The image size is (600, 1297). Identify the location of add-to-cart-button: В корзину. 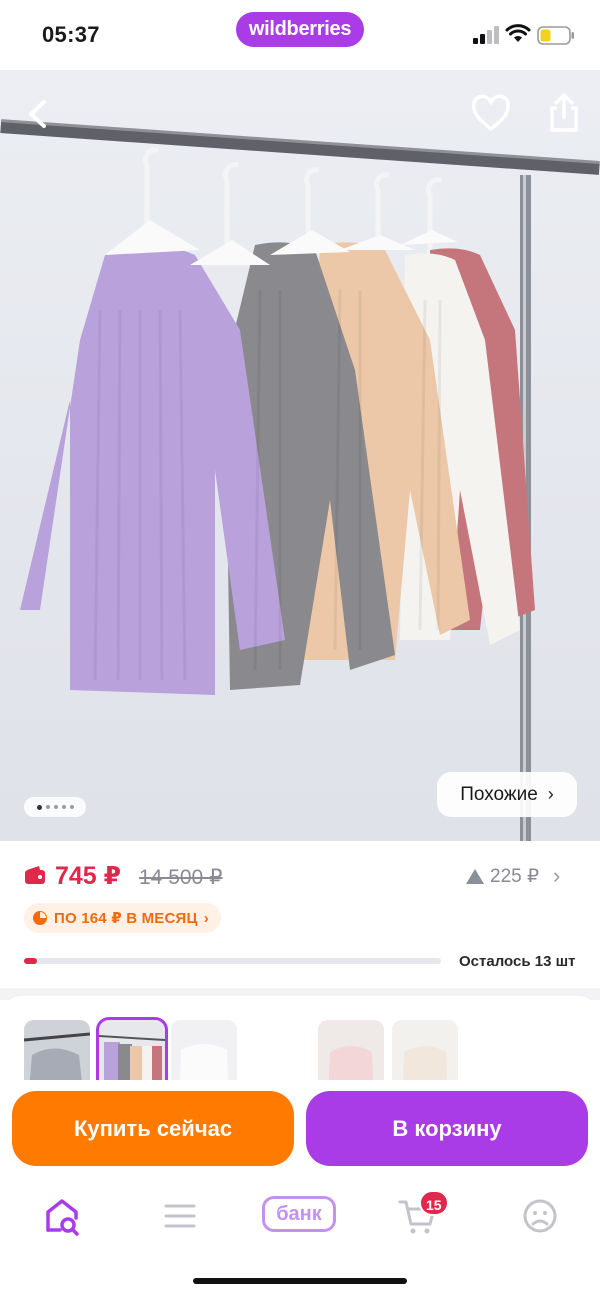
(447, 1128).